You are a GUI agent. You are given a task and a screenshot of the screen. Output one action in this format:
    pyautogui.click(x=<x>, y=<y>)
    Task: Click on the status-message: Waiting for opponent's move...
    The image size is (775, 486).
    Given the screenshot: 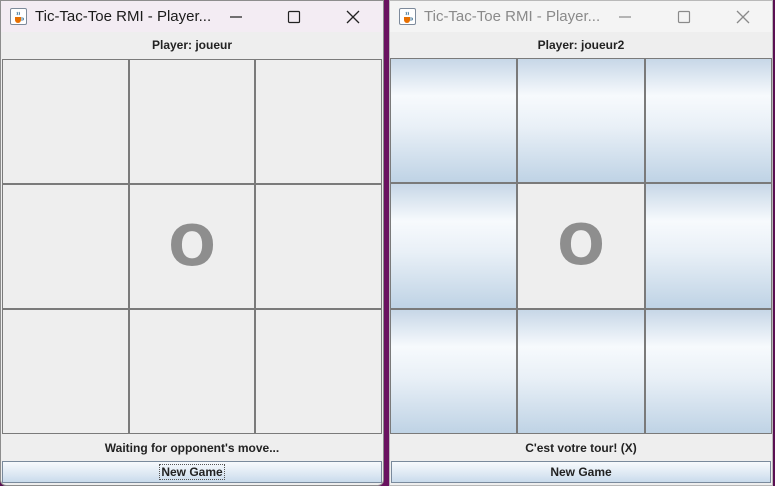 What is the action you would take?
    pyautogui.click(x=192, y=448)
    